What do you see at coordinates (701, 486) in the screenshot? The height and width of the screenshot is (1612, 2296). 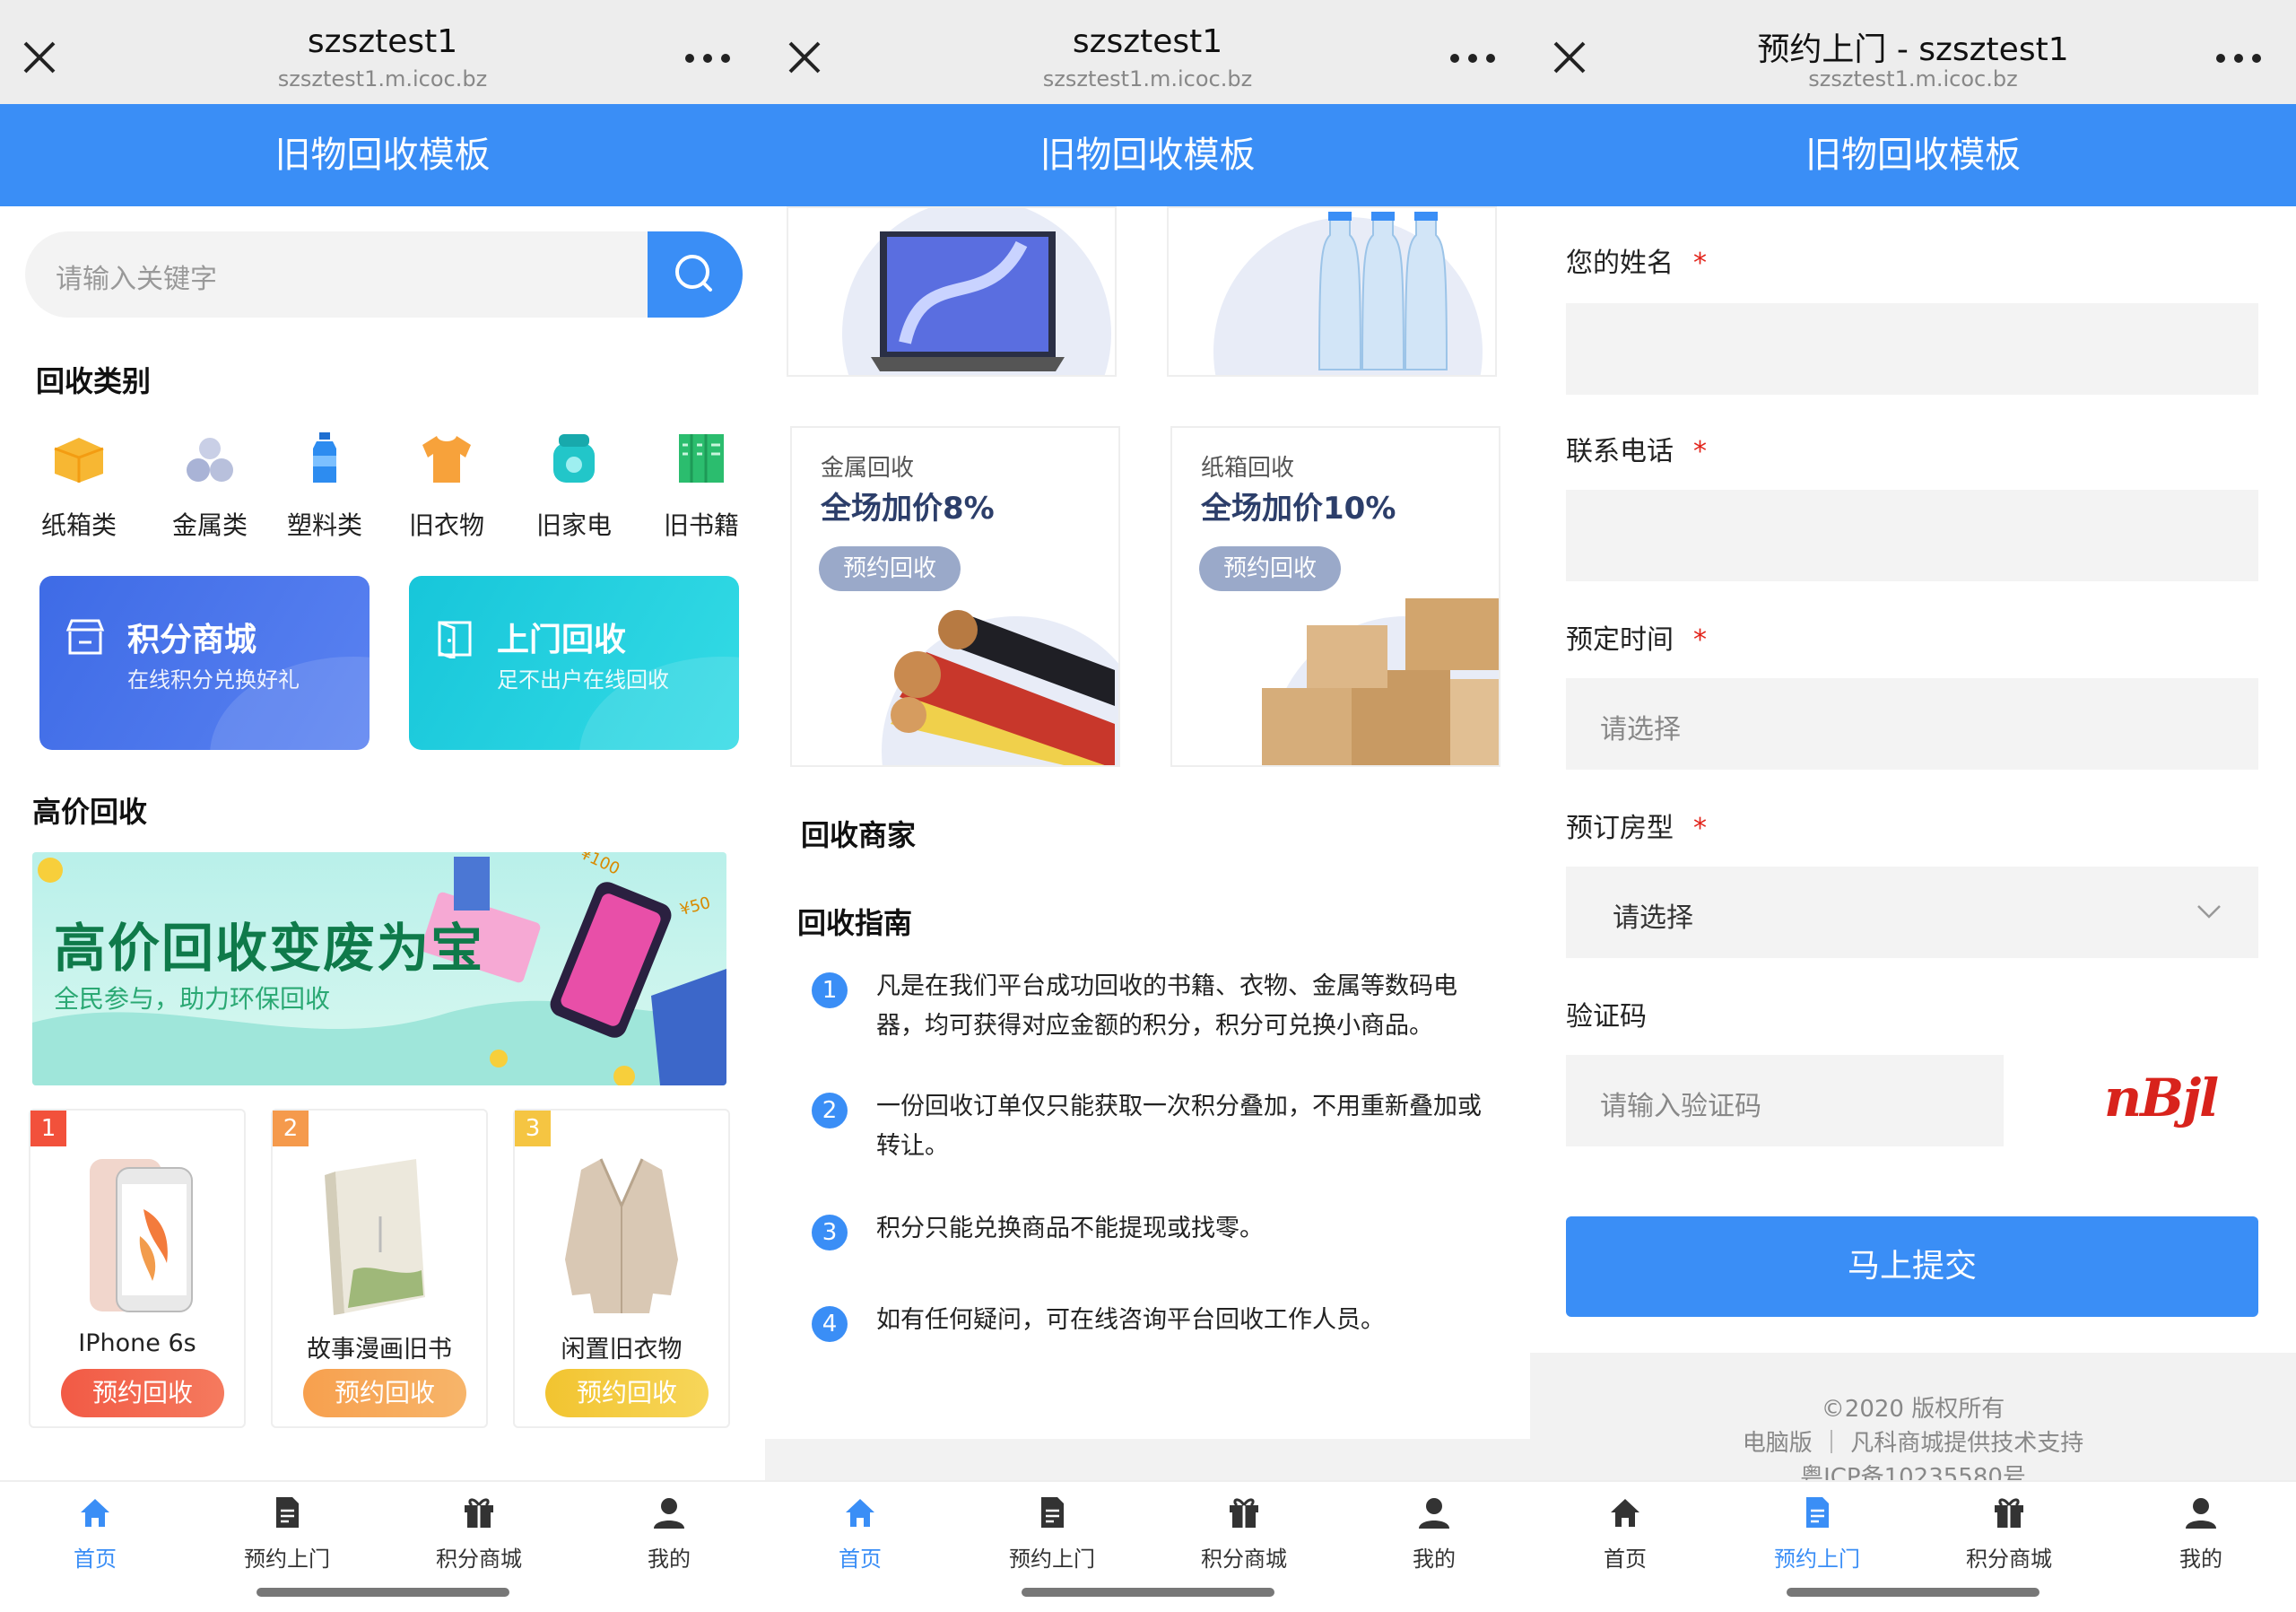 I see `category-item-books: 旧书籍` at bounding box center [701, 486].